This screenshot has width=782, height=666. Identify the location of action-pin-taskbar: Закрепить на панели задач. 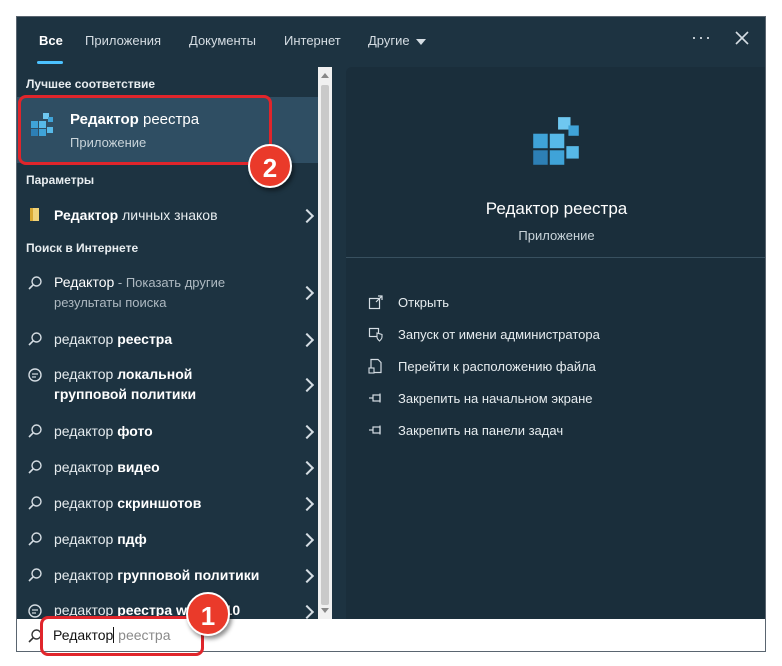
(518, 431).